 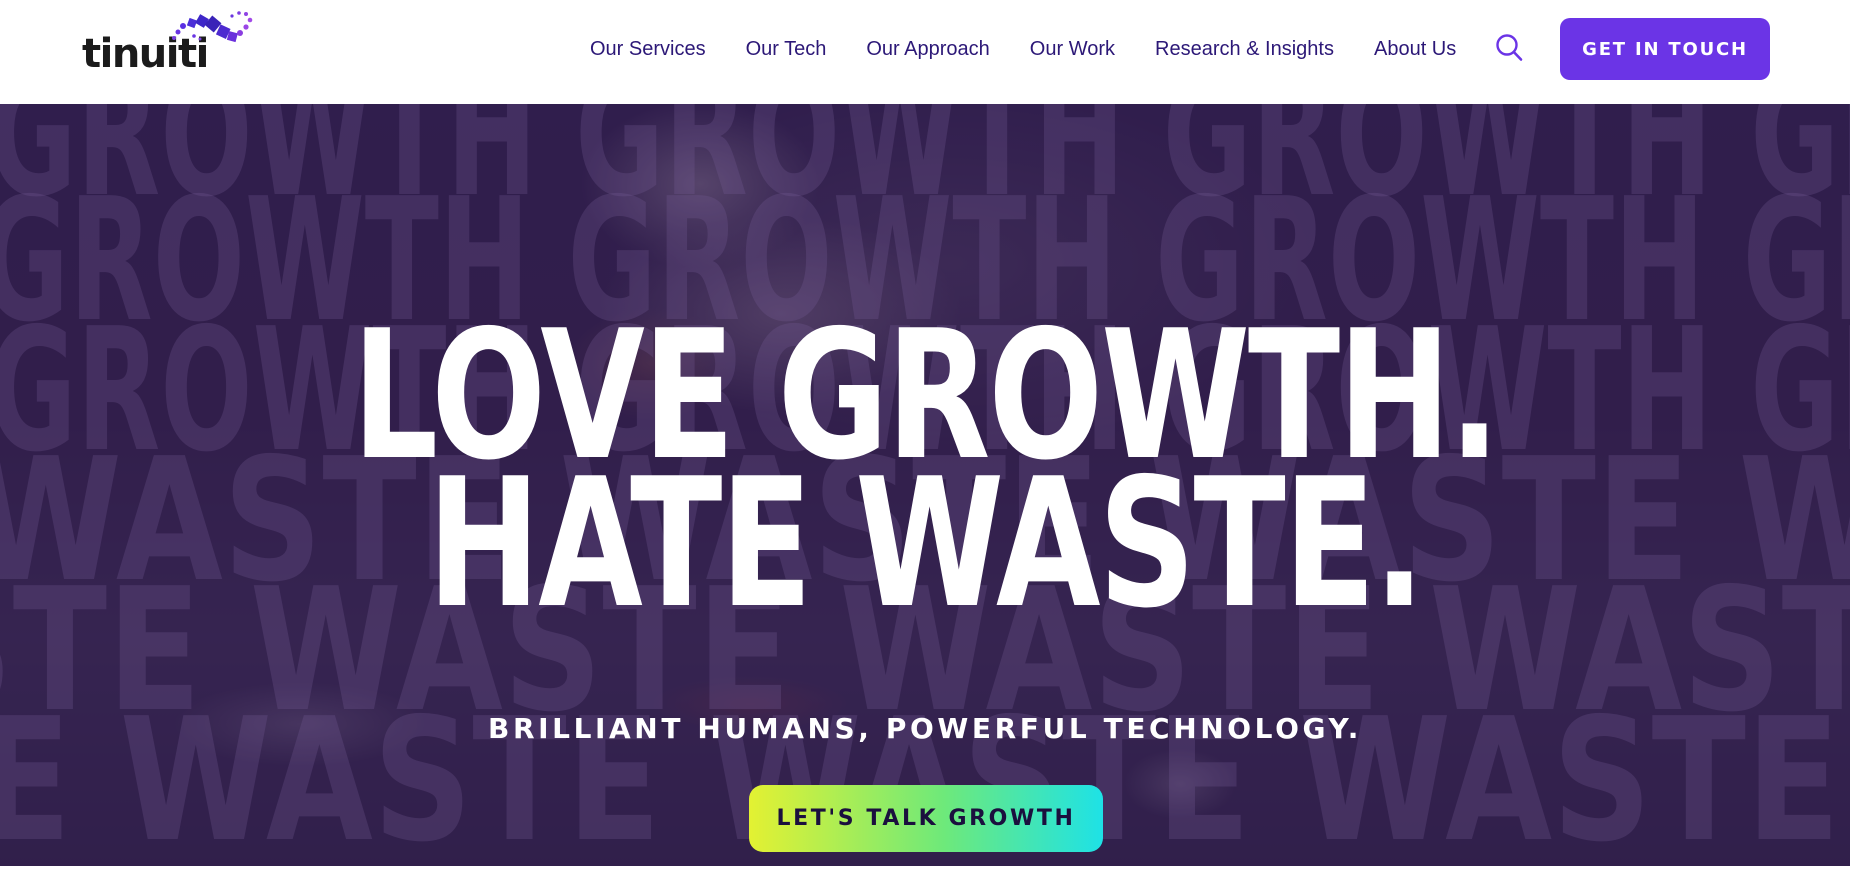 I want to click on search-icon, so click(x=1509, y=47).